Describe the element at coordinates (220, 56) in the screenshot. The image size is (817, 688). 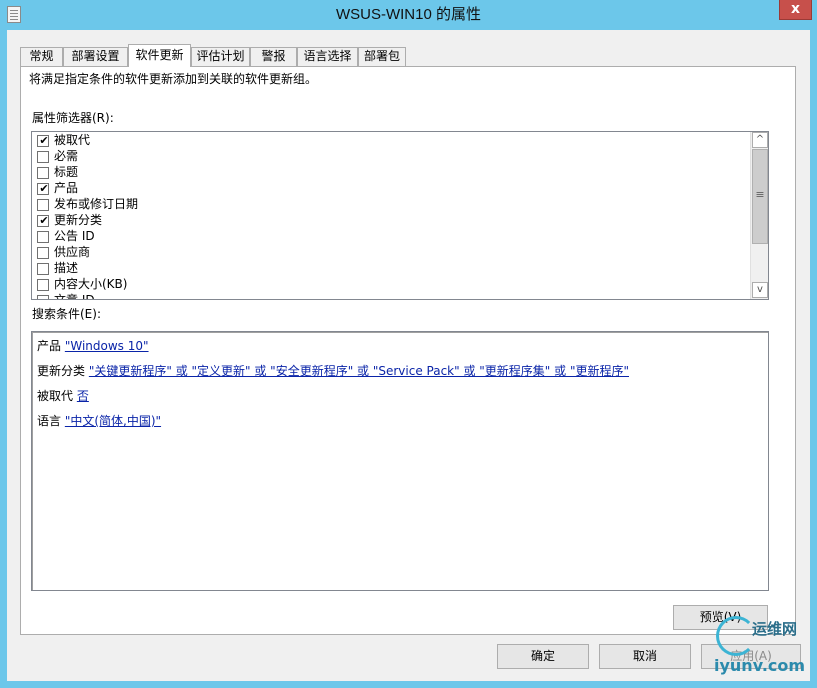
I see `tab-evaluation-schedule: 评估计划` at that location.